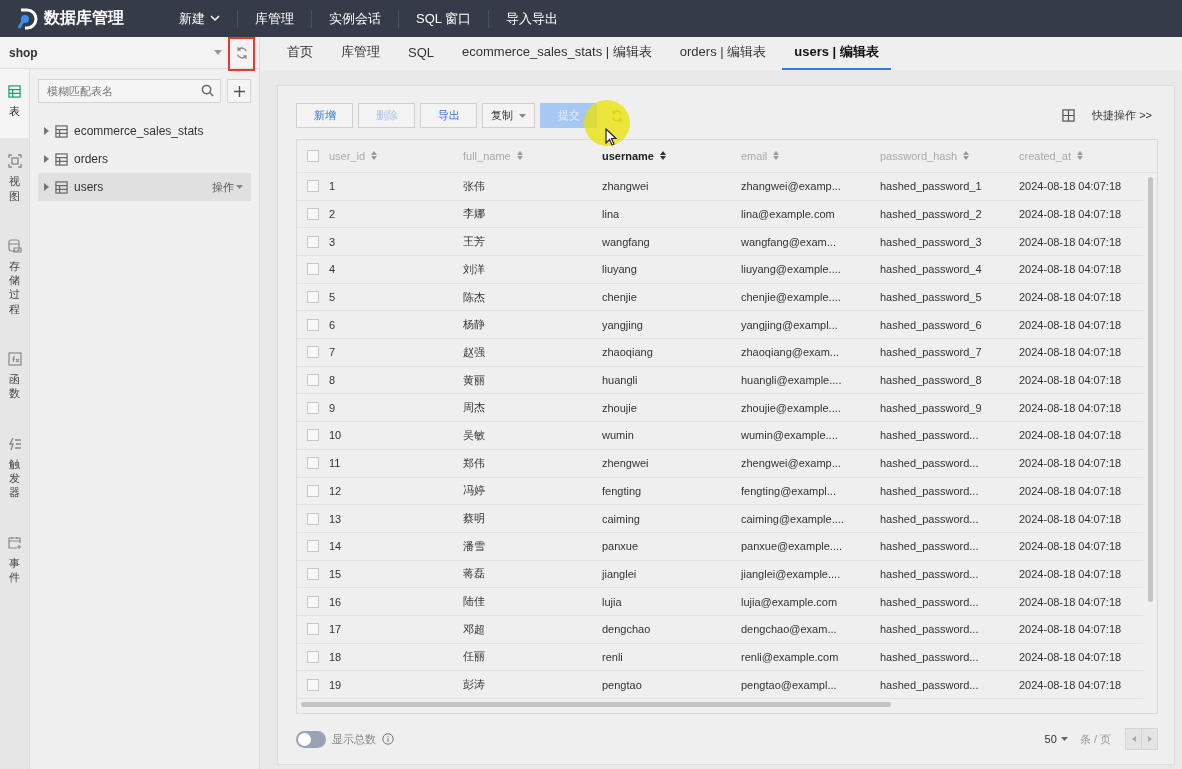 This screenshot has width=1182, height=769. What do you see at coordinates (14, 562) in the screenshot?
I see `rail-tab: 事件` at bounding box center [14, 562].